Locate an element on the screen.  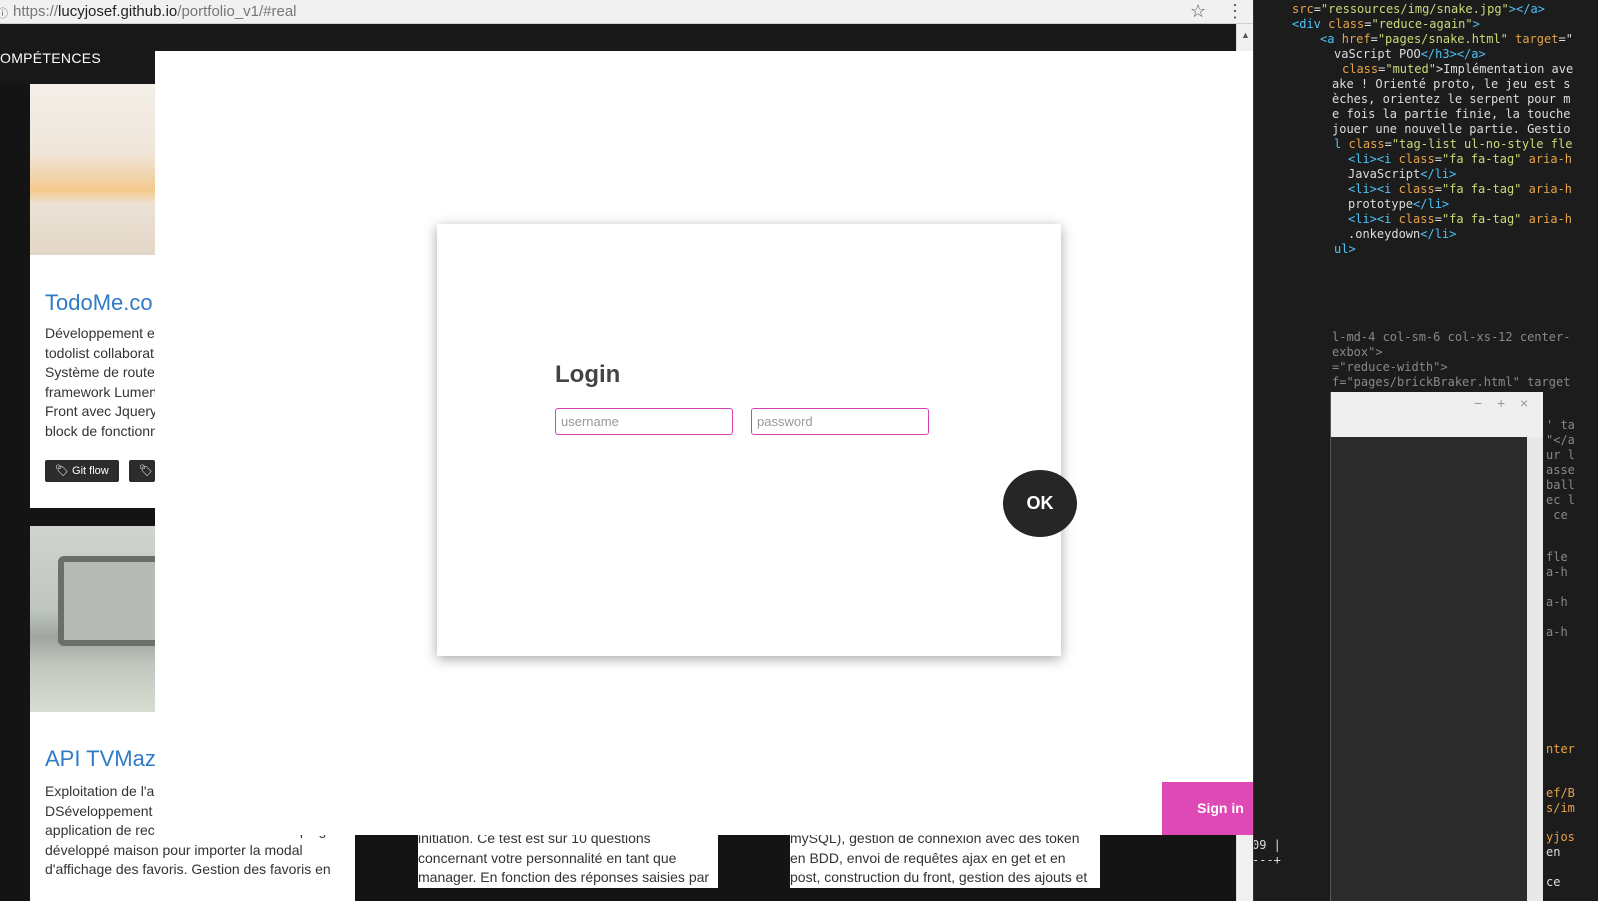
close-icon: × is located at coordinates (1524, 403).